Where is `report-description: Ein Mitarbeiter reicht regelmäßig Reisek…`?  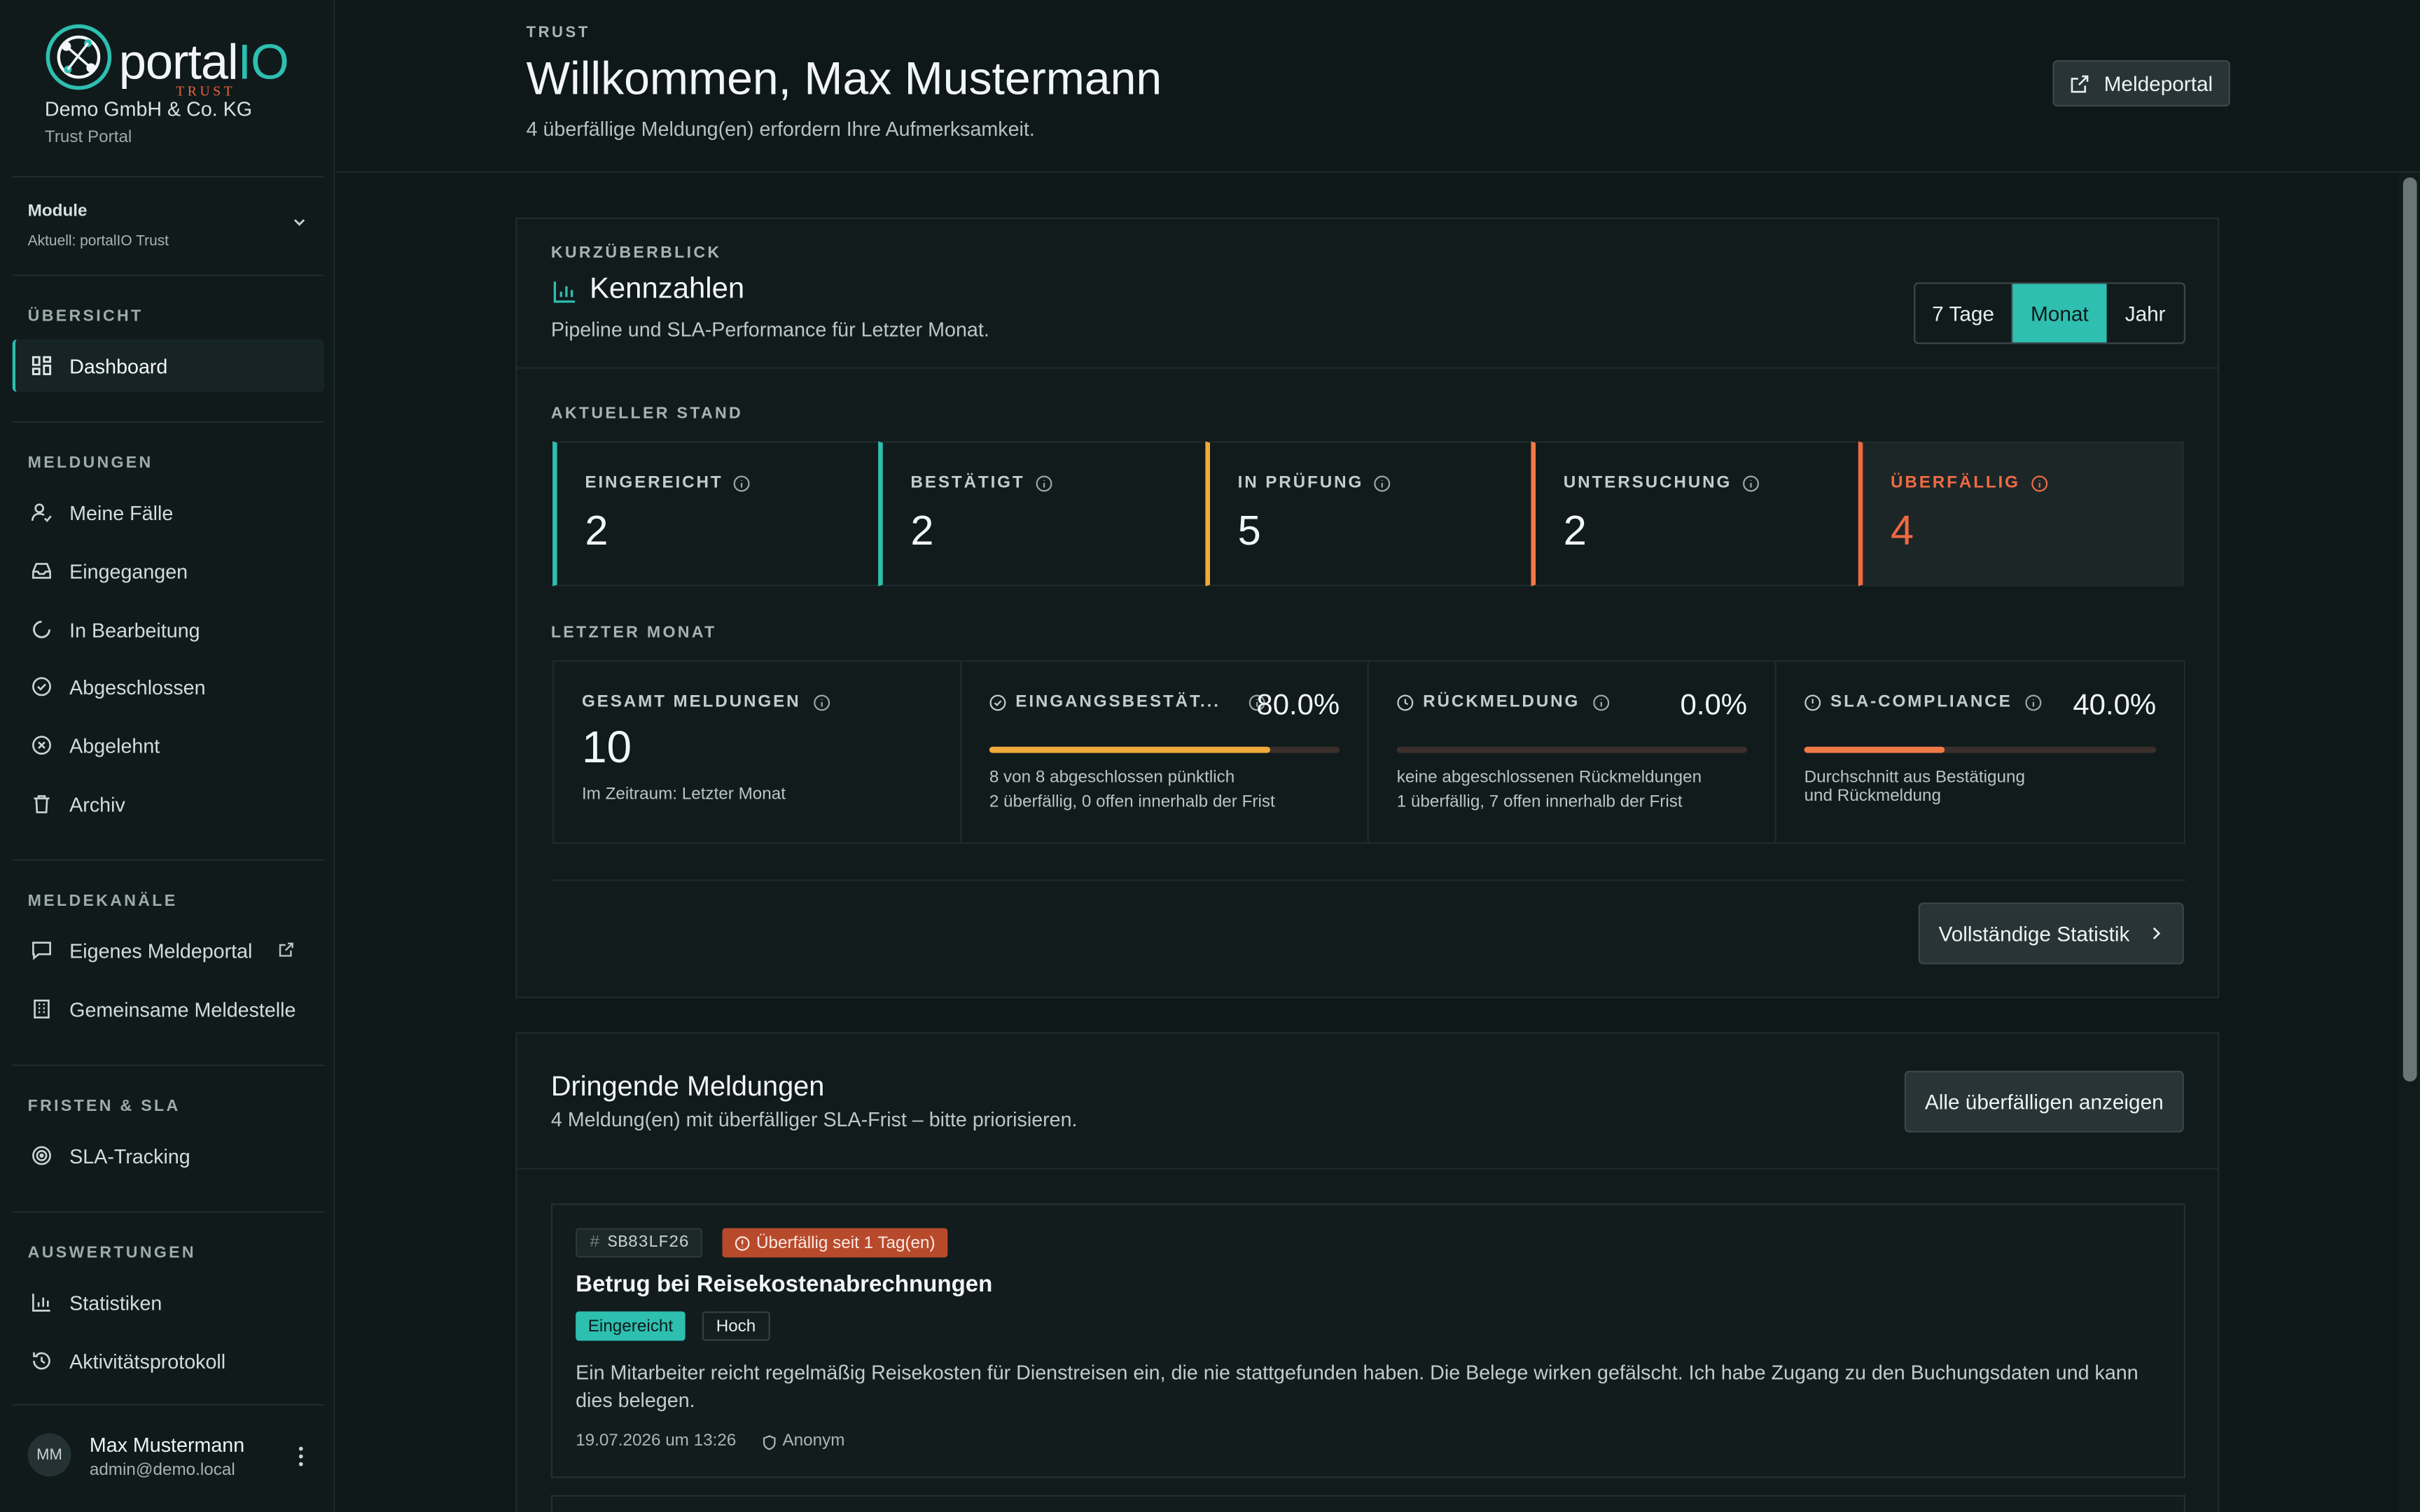
report-description: Ein Mitarbeiter reicht regelmäßig Reisek… is located at coordinates (1357, 1386).